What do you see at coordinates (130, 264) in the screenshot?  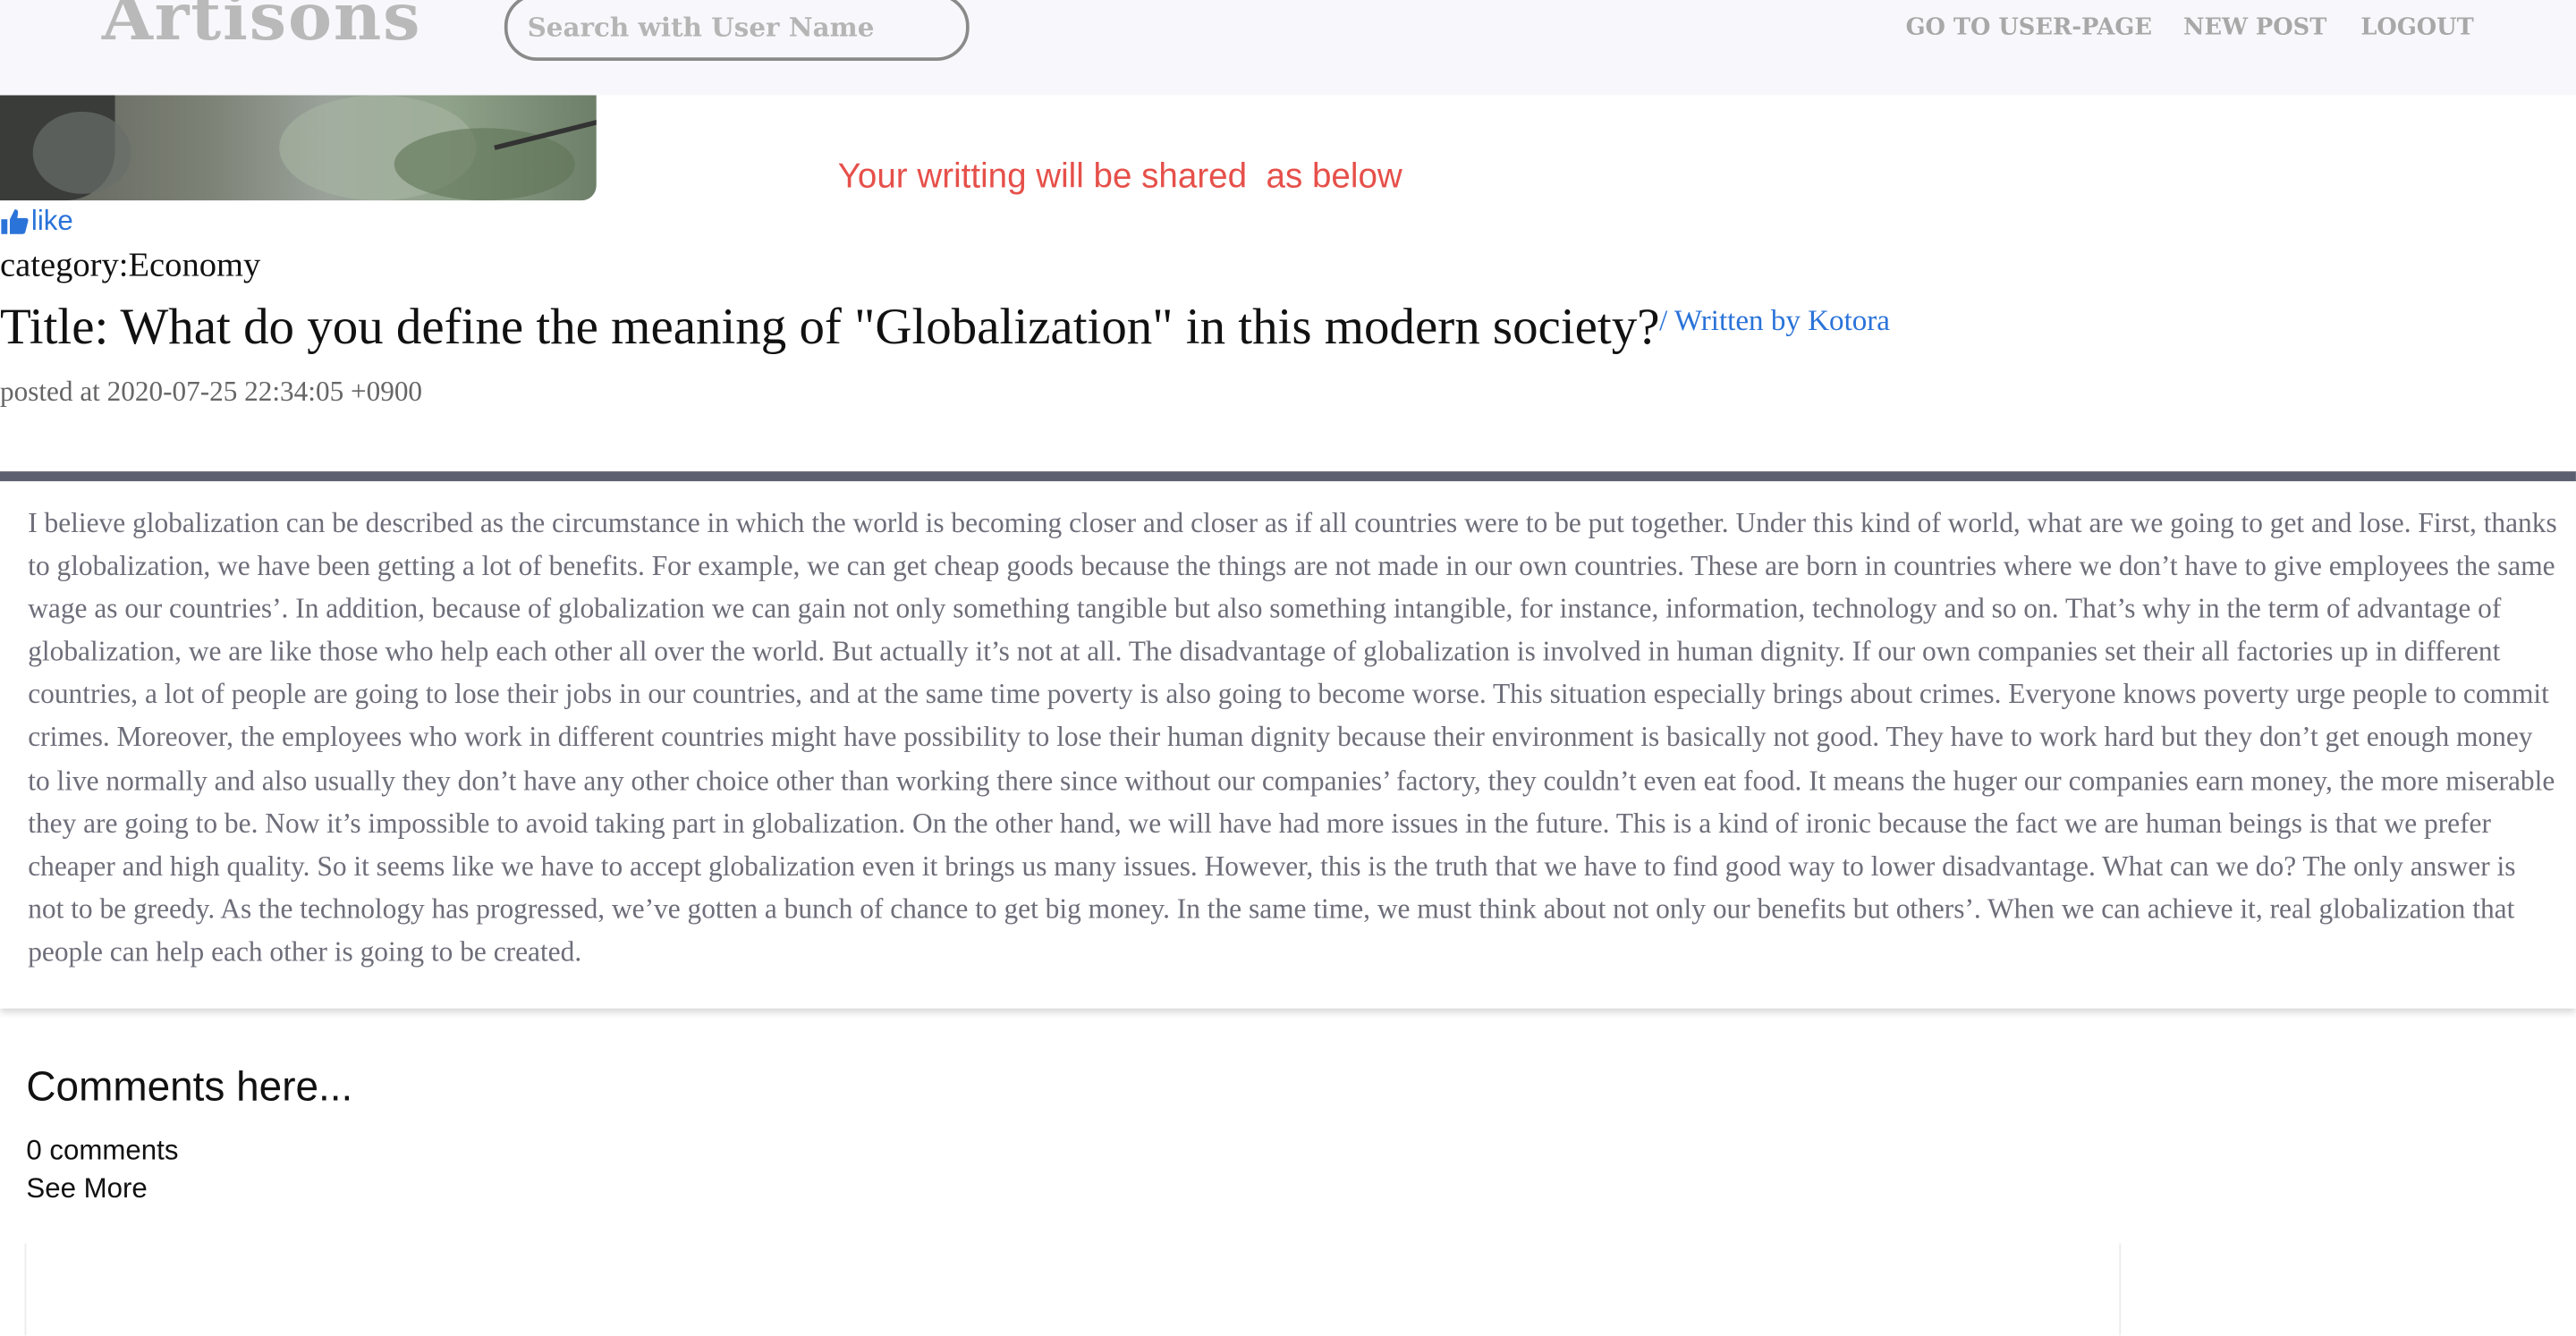 I see `post-category: category:Economy` at bounding box center [130, 264].